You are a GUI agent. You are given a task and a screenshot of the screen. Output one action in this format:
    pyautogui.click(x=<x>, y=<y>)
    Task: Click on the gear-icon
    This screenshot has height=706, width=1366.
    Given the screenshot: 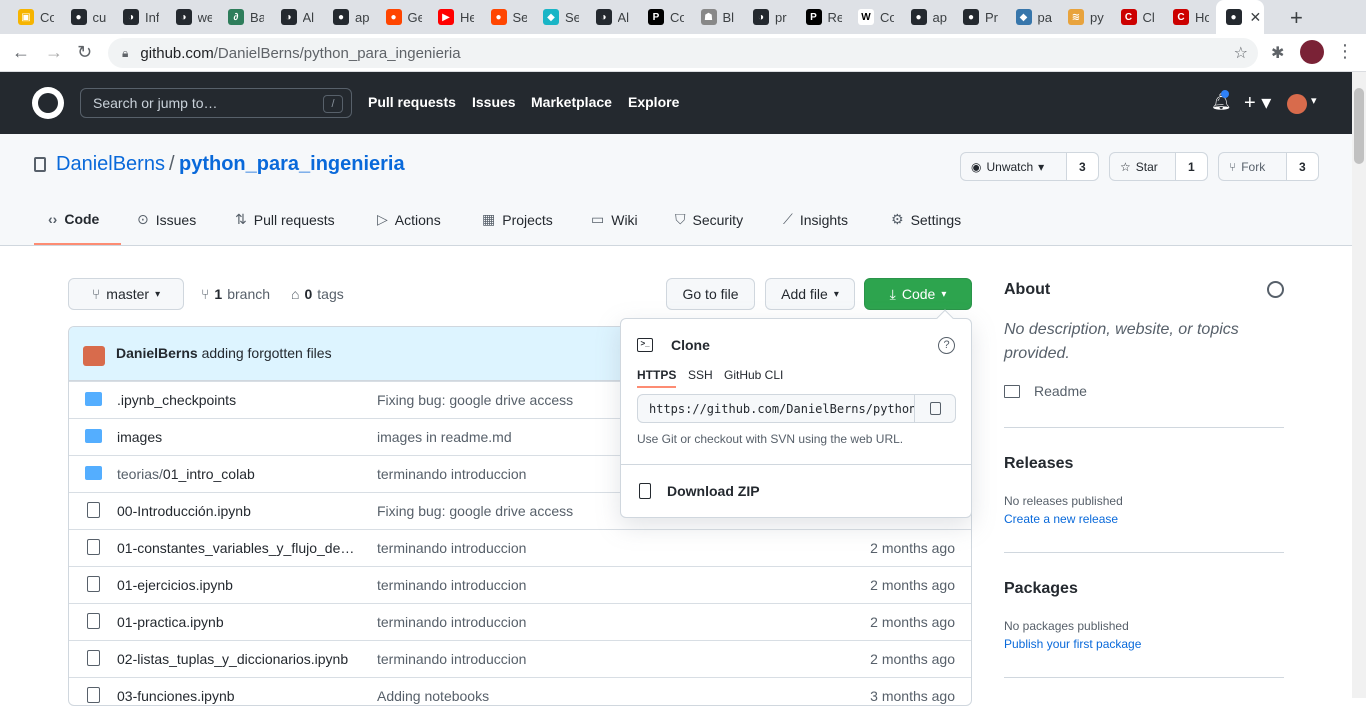 What is the action you would take?
    pyautogui.click(x=1275, y=289)
    